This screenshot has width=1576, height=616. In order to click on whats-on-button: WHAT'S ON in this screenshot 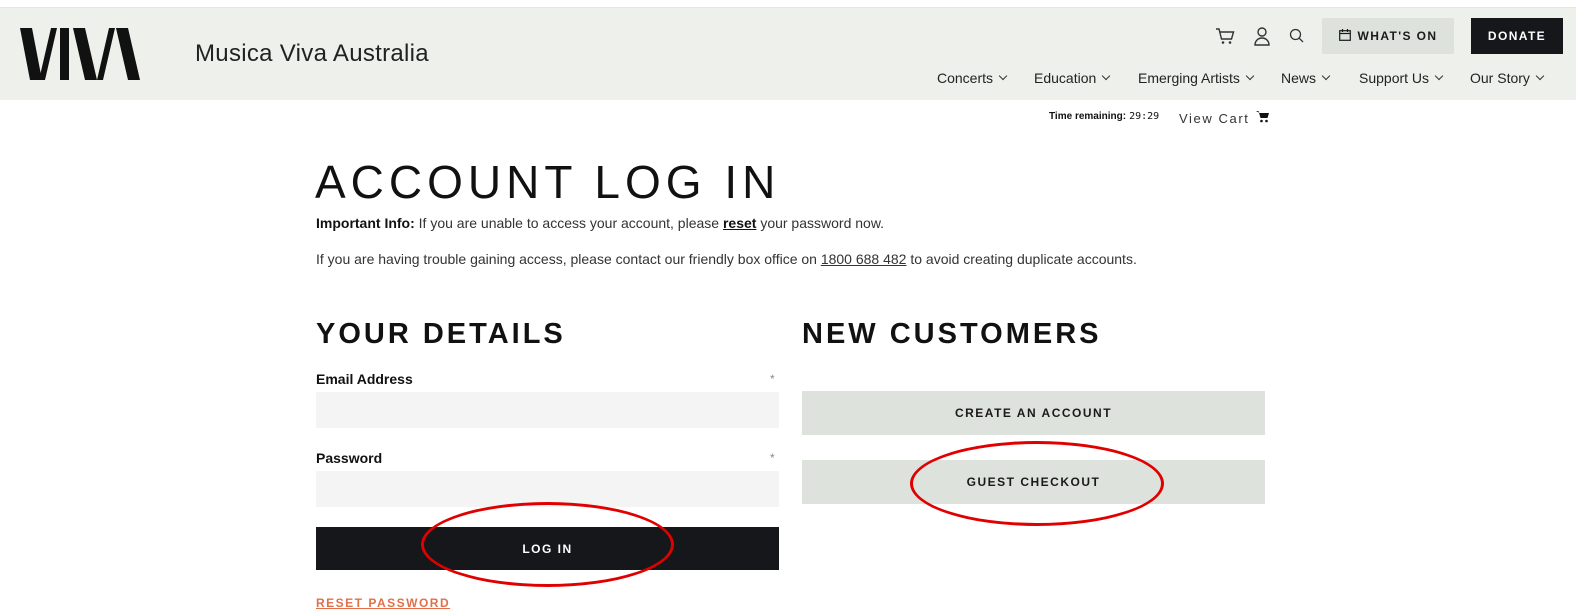, I will do `click(1388, 36)`.